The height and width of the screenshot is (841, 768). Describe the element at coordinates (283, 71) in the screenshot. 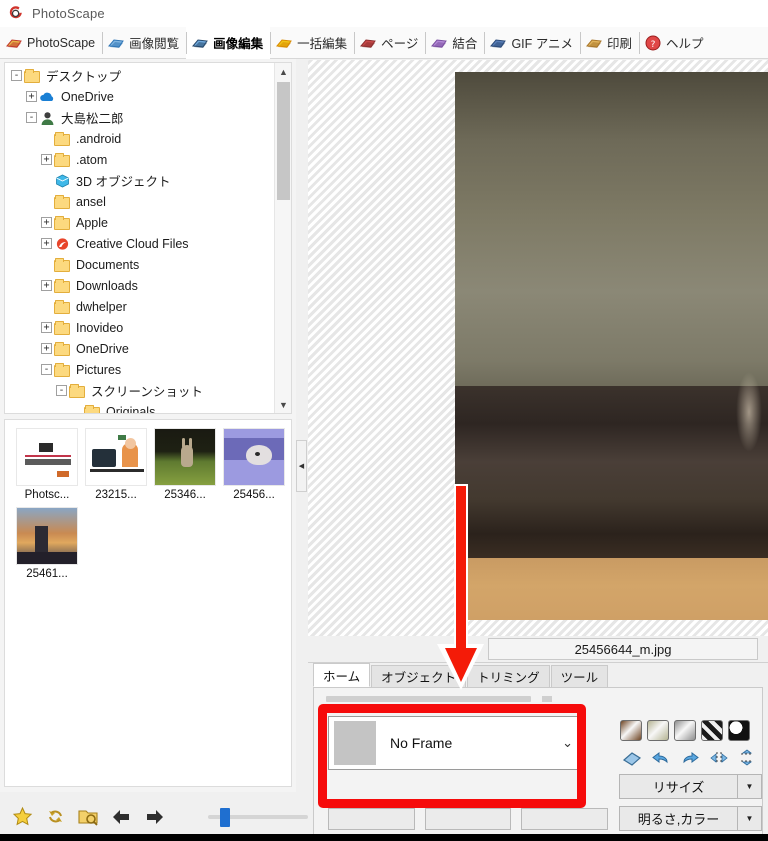

I see `chevron-up-icon: ▲` at that location.